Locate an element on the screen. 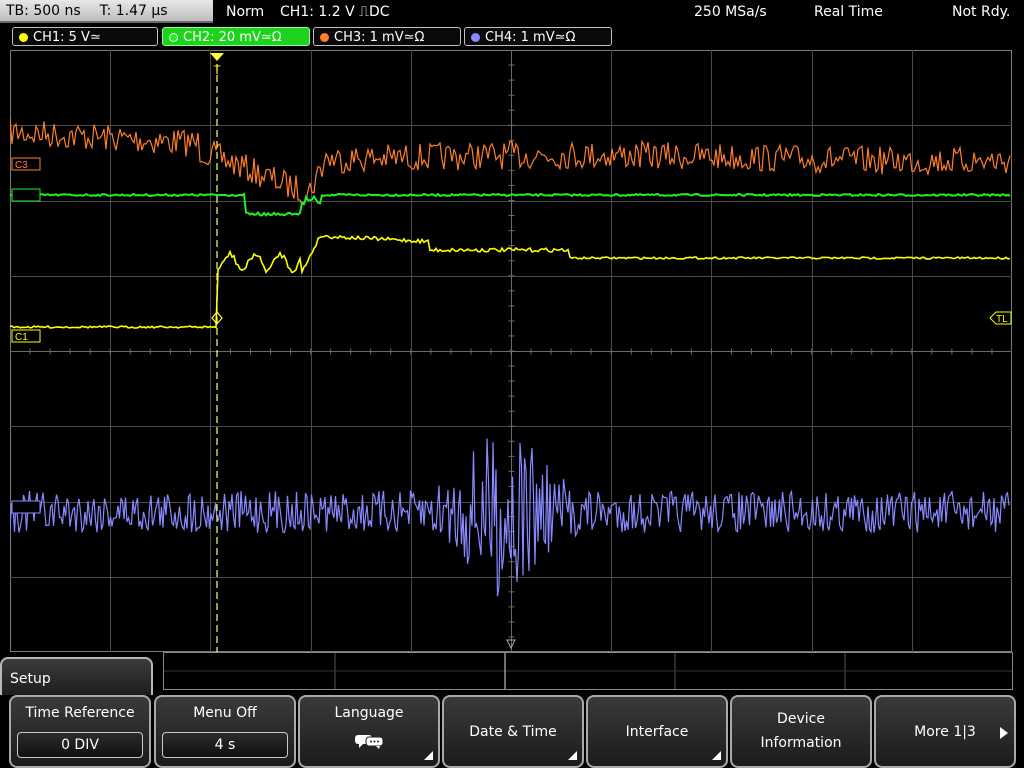 Image resolution: width=1024 pixels, height=768 pixels. ch4-offset-marker is located at coordinates (26, 507).